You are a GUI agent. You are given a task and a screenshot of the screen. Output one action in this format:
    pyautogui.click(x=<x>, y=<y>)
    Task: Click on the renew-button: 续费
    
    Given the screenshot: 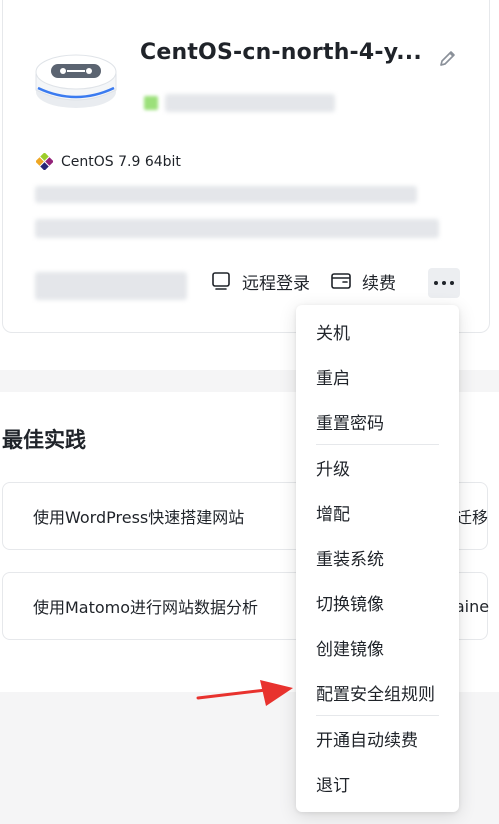 What is the action you would take?
    pyautogui.click(x=363, y=281)
    